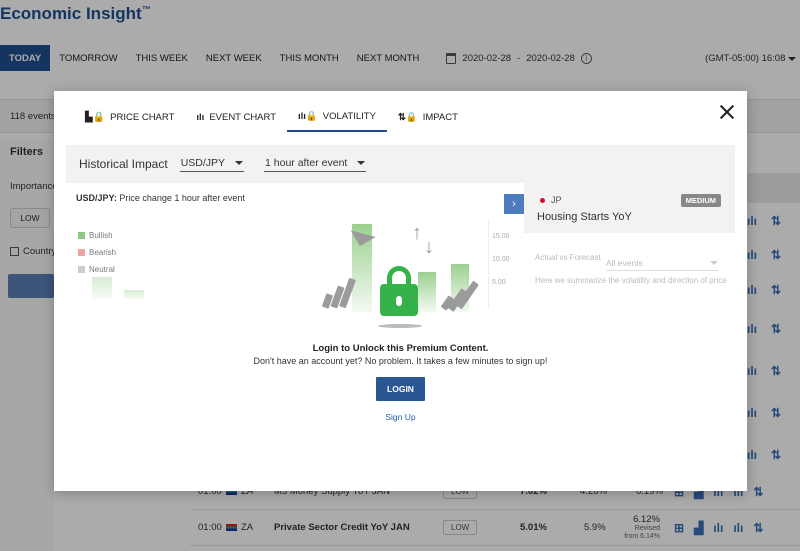 This screenshot has height=551, width=800. What do you see at coordinates (501, 259) in the screenshot?
I see `tick-label: 10.00` at bounding box center [501, 259].